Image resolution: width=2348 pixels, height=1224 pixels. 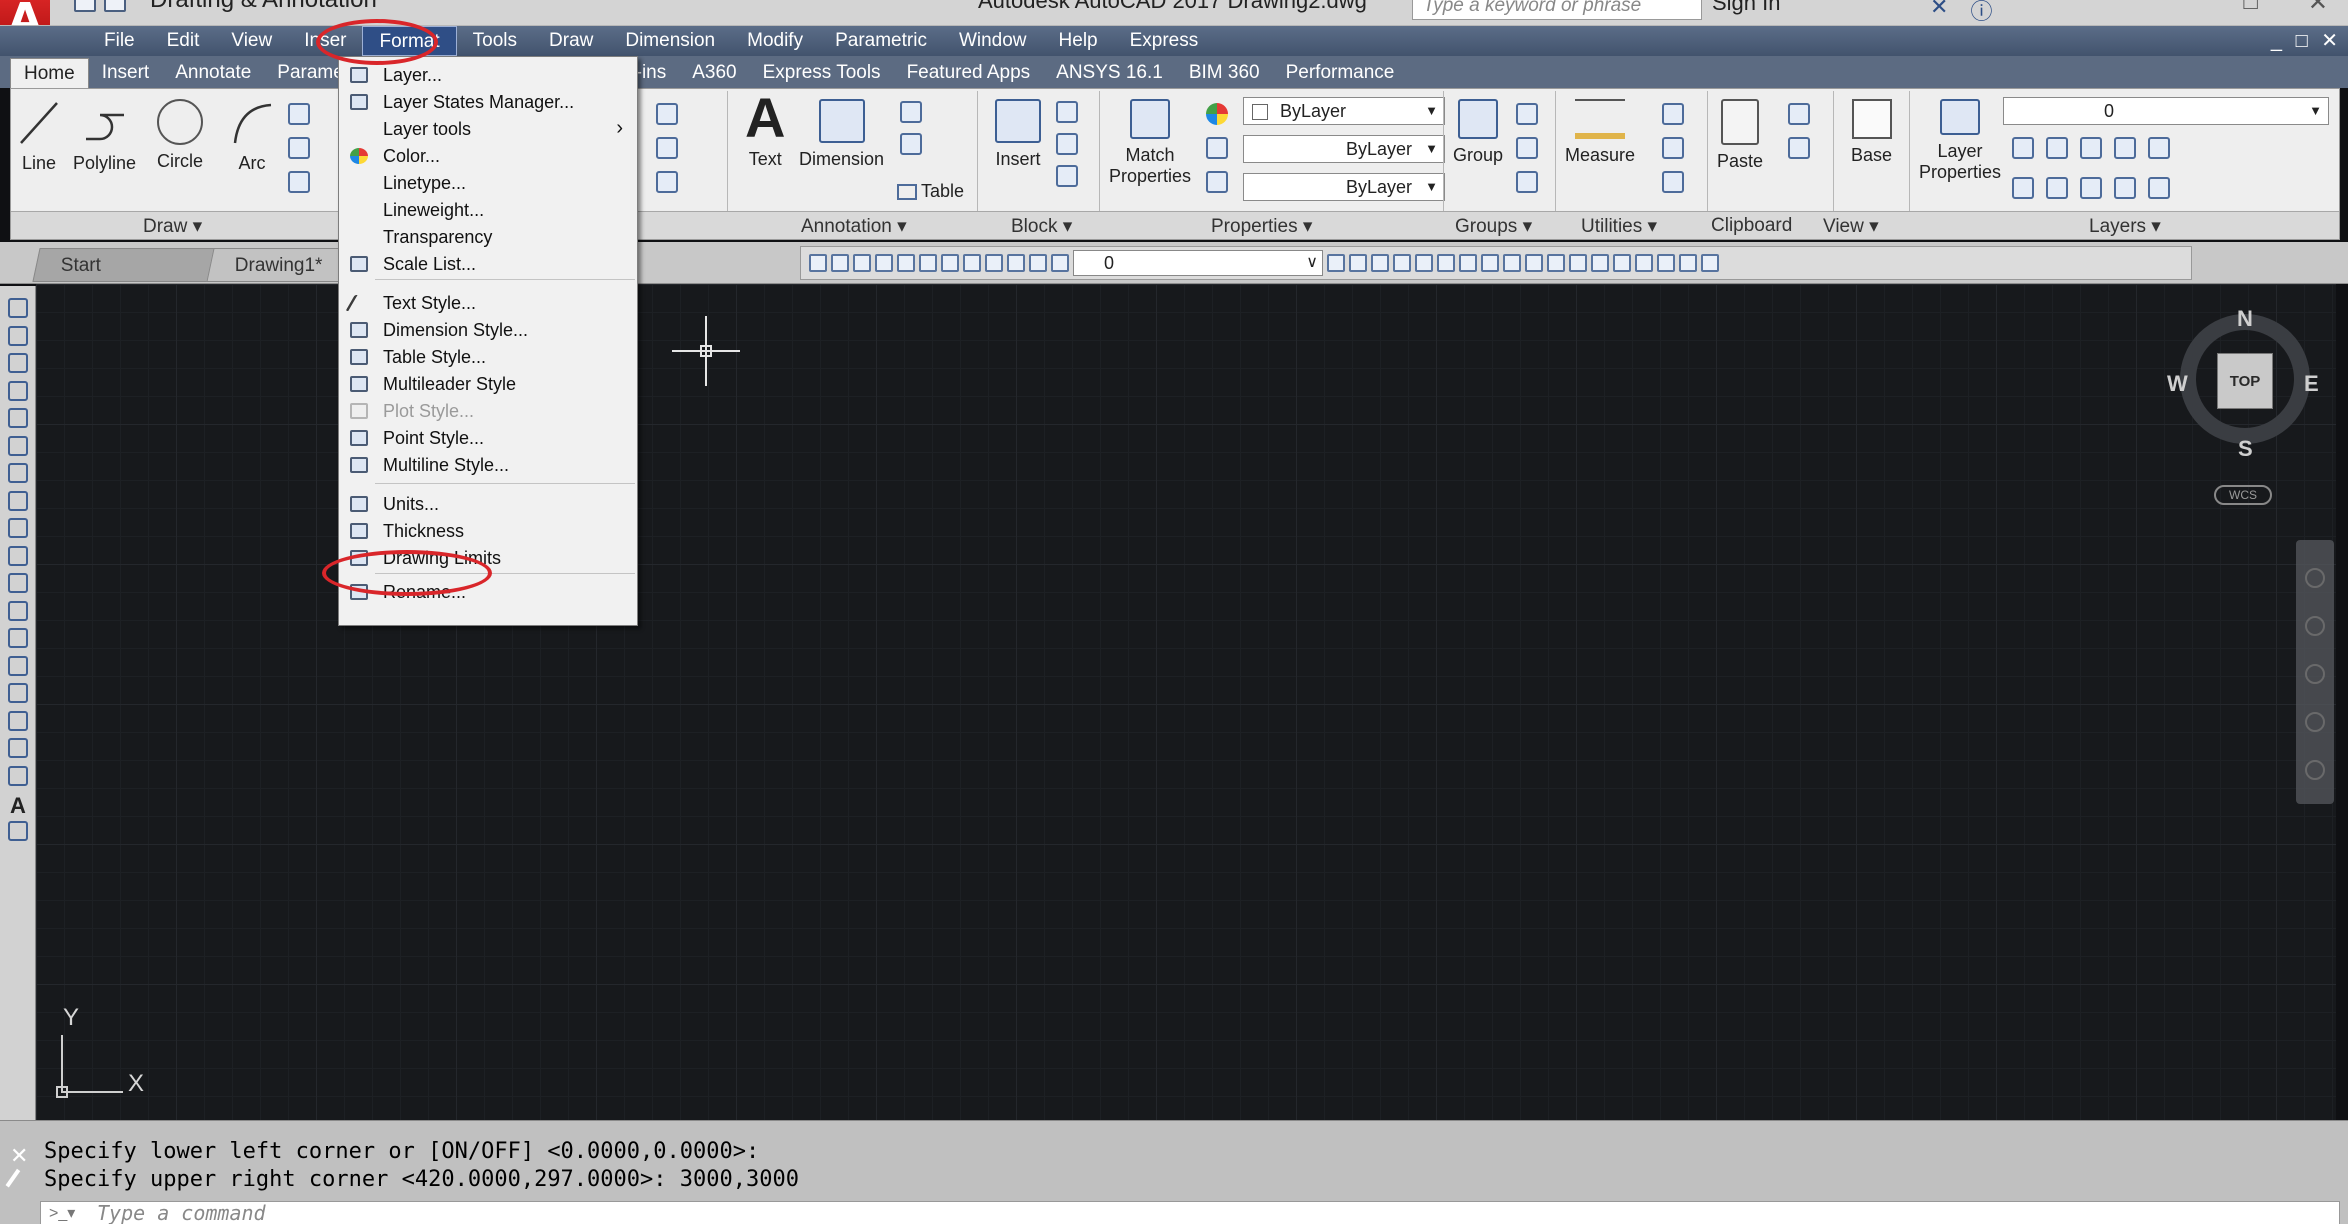 I want to click on zoom-out-icon, so click(x=994, y=263).